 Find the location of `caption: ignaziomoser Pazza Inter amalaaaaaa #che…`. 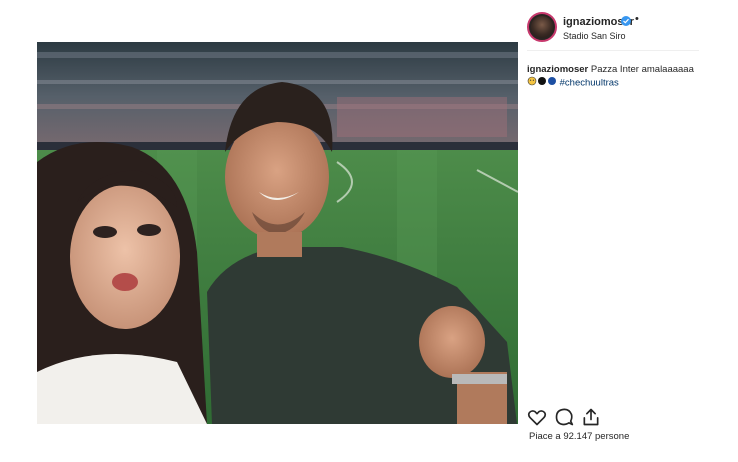

caption: ignaziomoser Pazza Inter amalaaaaaa #che… is located at coordinates (617, 76).